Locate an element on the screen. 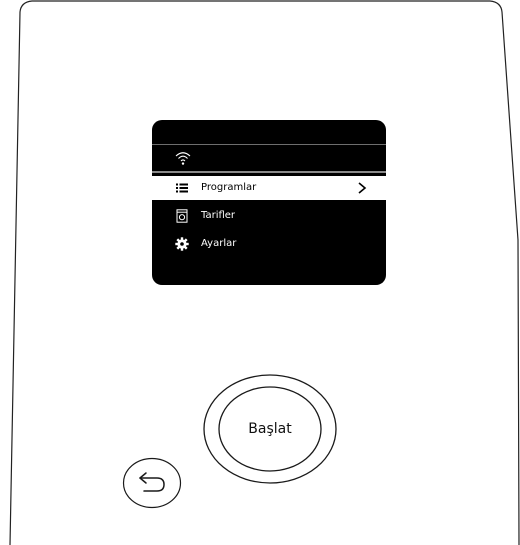 The image size is (520, 545). menu-item-label: Ayarlar is located at coordinates (219, 243).